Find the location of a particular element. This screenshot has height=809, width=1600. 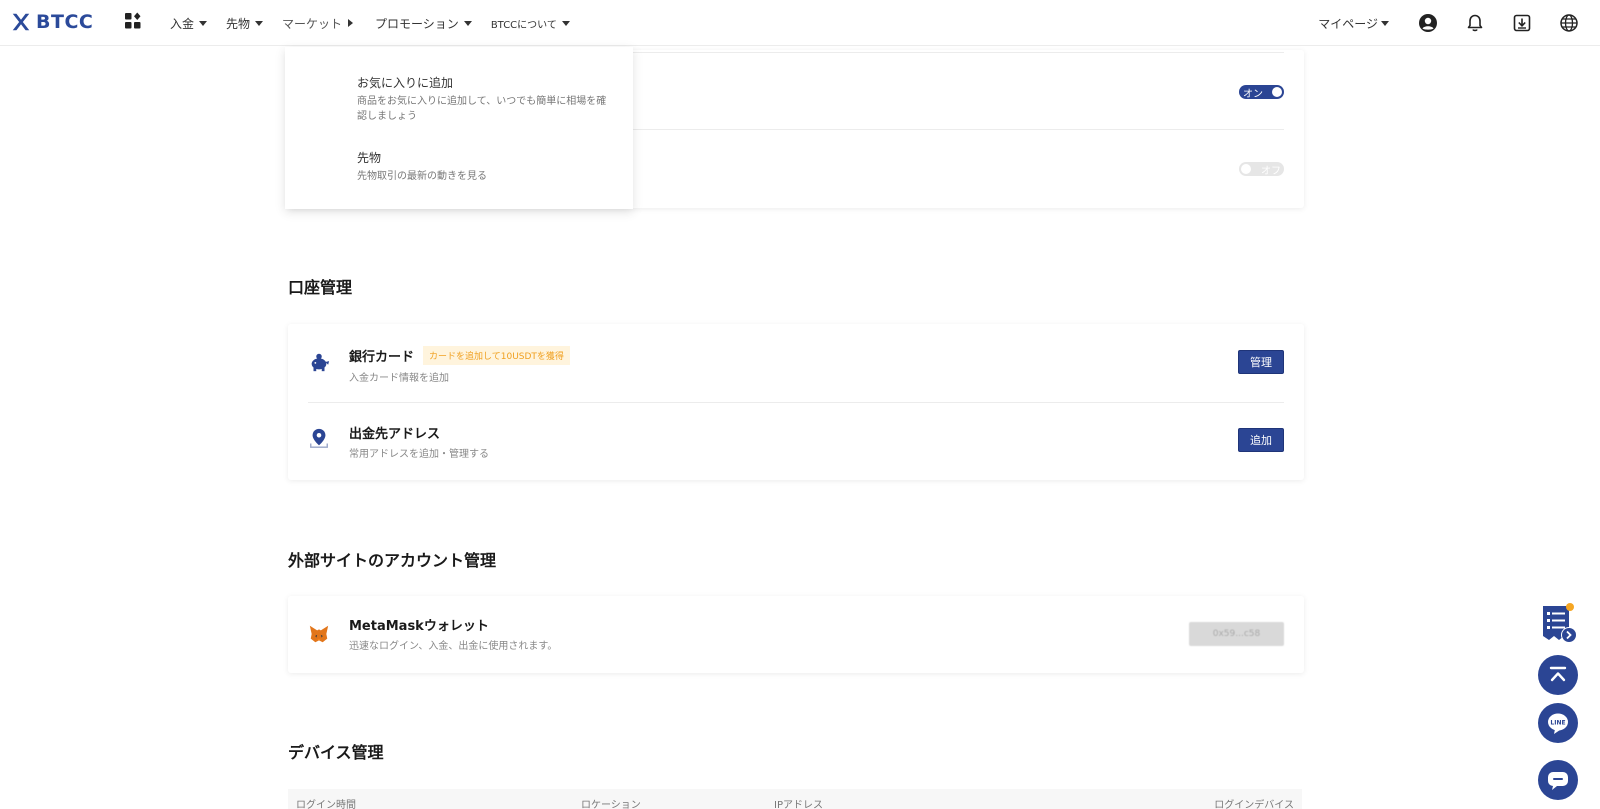

top-navigation-bar: BTCC 入金 先物 マーケット プロモーション BTCCについて マイページ is located at coordinates (800, 23).